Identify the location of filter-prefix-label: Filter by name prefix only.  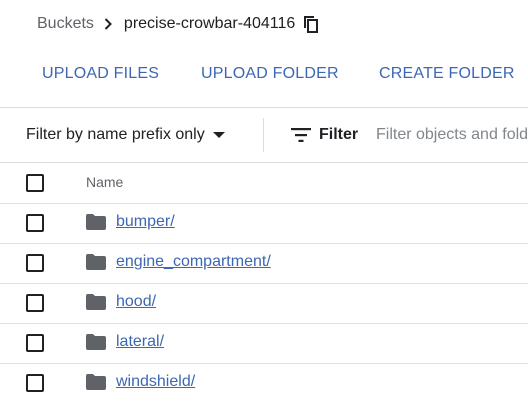
(115, 134).